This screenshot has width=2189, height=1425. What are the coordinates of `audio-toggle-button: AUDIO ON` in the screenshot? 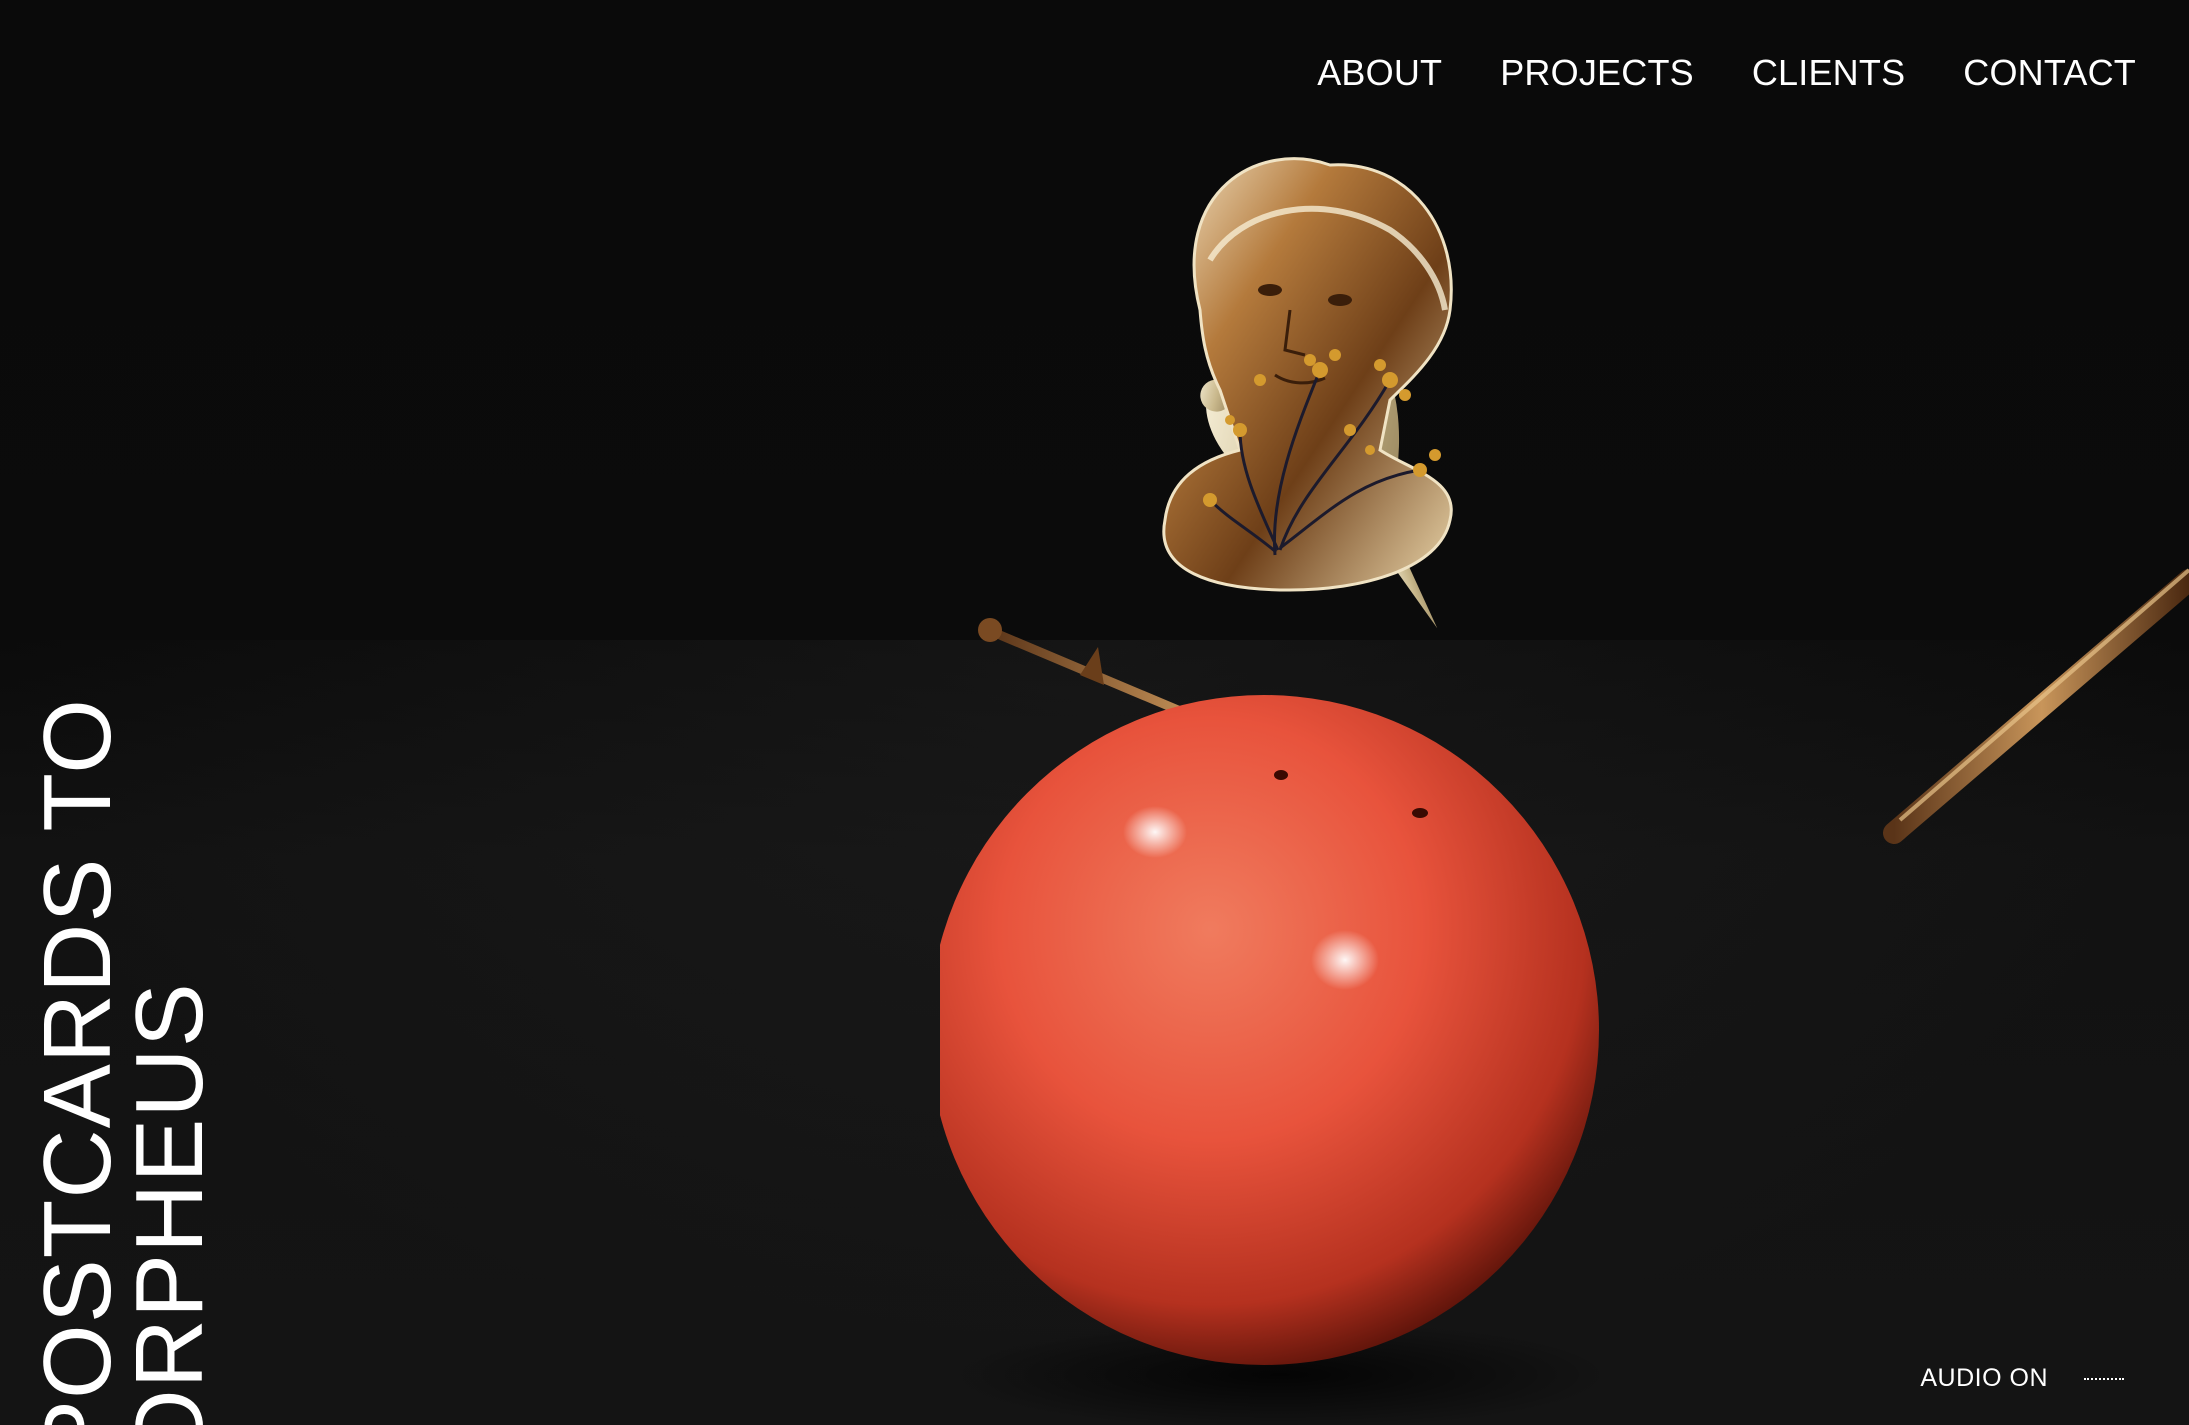 It's located at (2022, 1378).